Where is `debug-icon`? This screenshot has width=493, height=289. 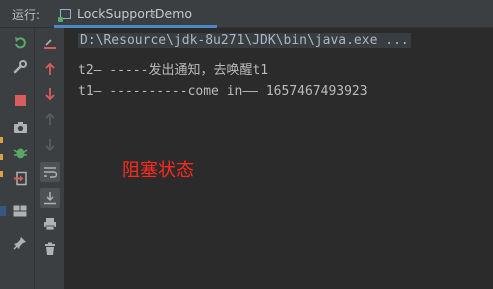 debug-icon is located at coordinates (20, 152).